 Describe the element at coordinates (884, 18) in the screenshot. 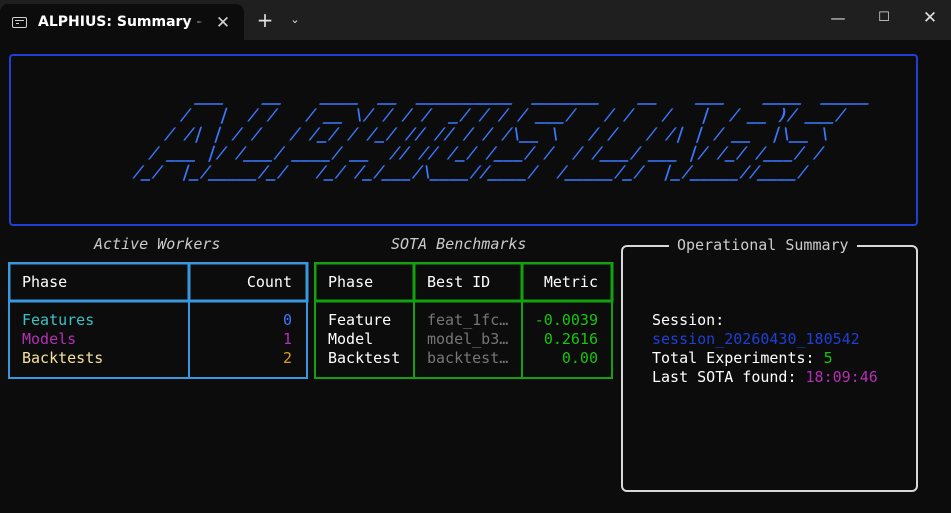

I see `maximize-button: ☐` at that location.